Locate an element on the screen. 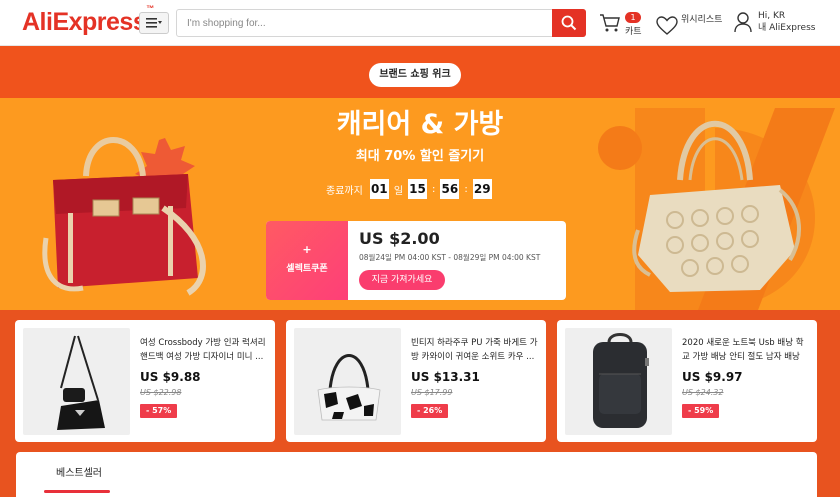 The height and width of the screenshot is (497, 840). search-bar is located at coordinates (381, 23).